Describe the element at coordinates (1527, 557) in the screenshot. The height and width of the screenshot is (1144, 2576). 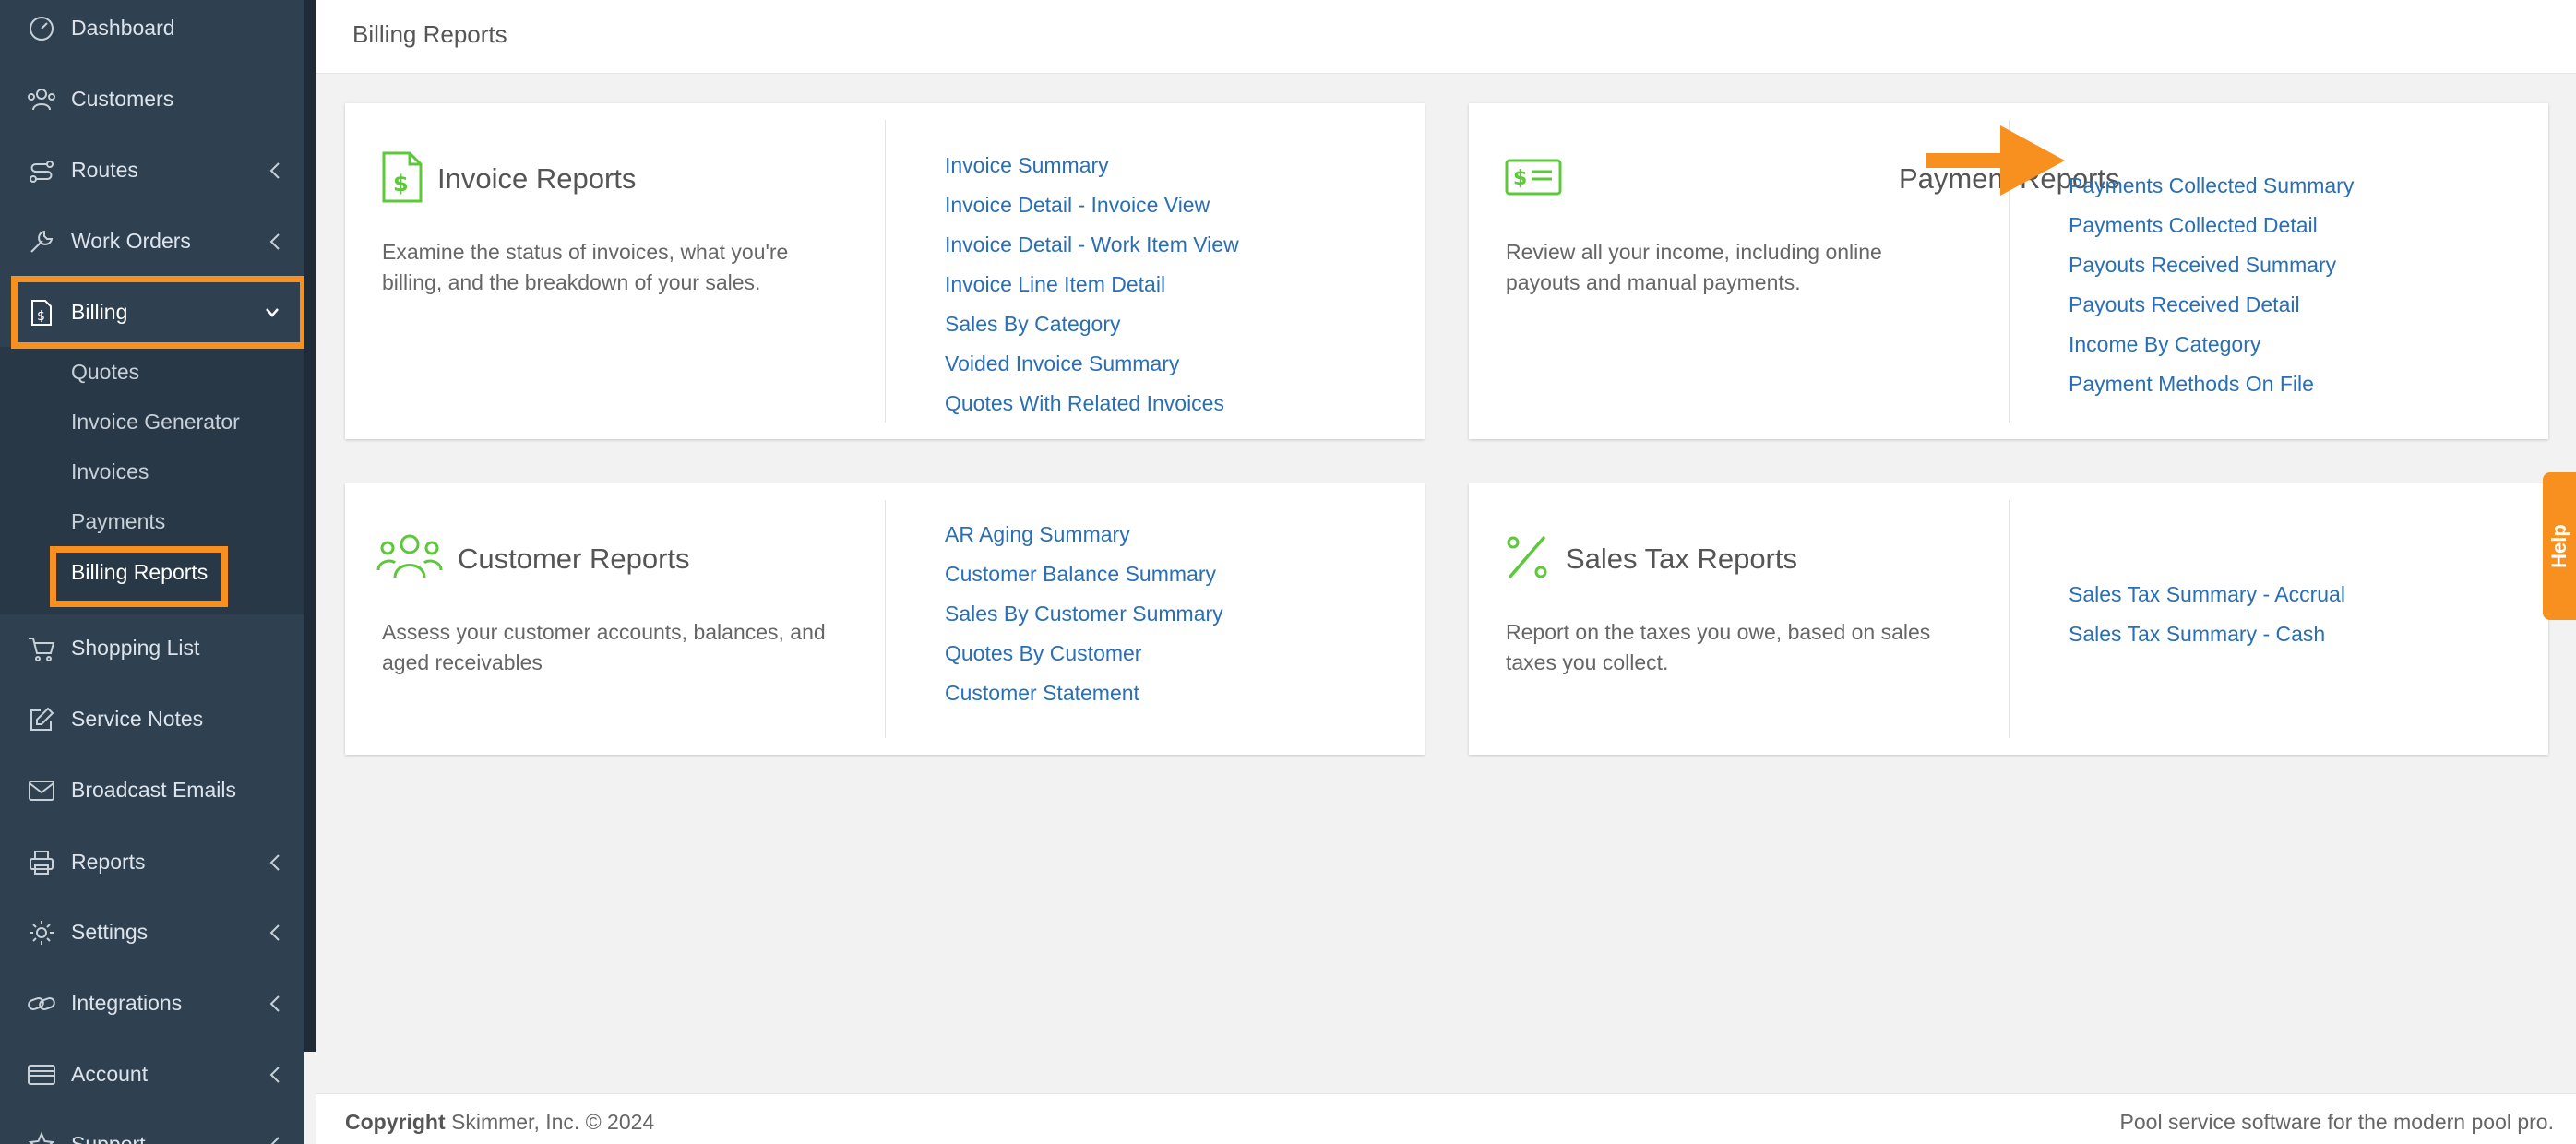
I see `percent-icon` at that location.